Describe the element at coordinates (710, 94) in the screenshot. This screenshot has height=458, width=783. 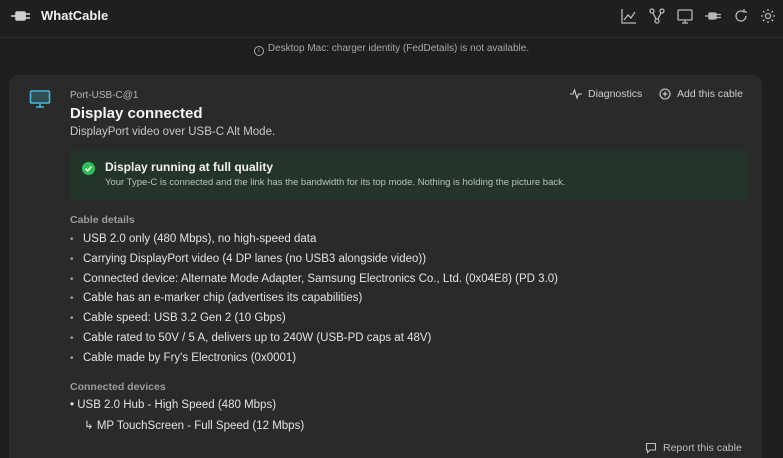
I see `add-cable-label: Add this cable` at that location.